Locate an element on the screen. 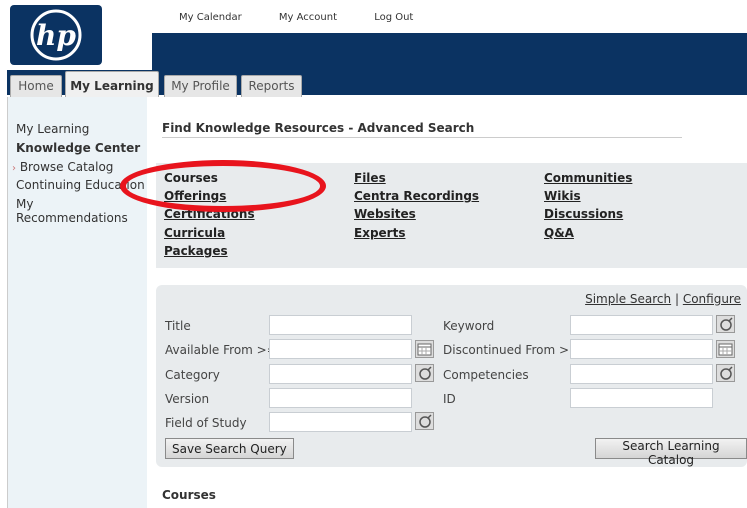  results-heading: Courses is located at coordinates (189, 495).